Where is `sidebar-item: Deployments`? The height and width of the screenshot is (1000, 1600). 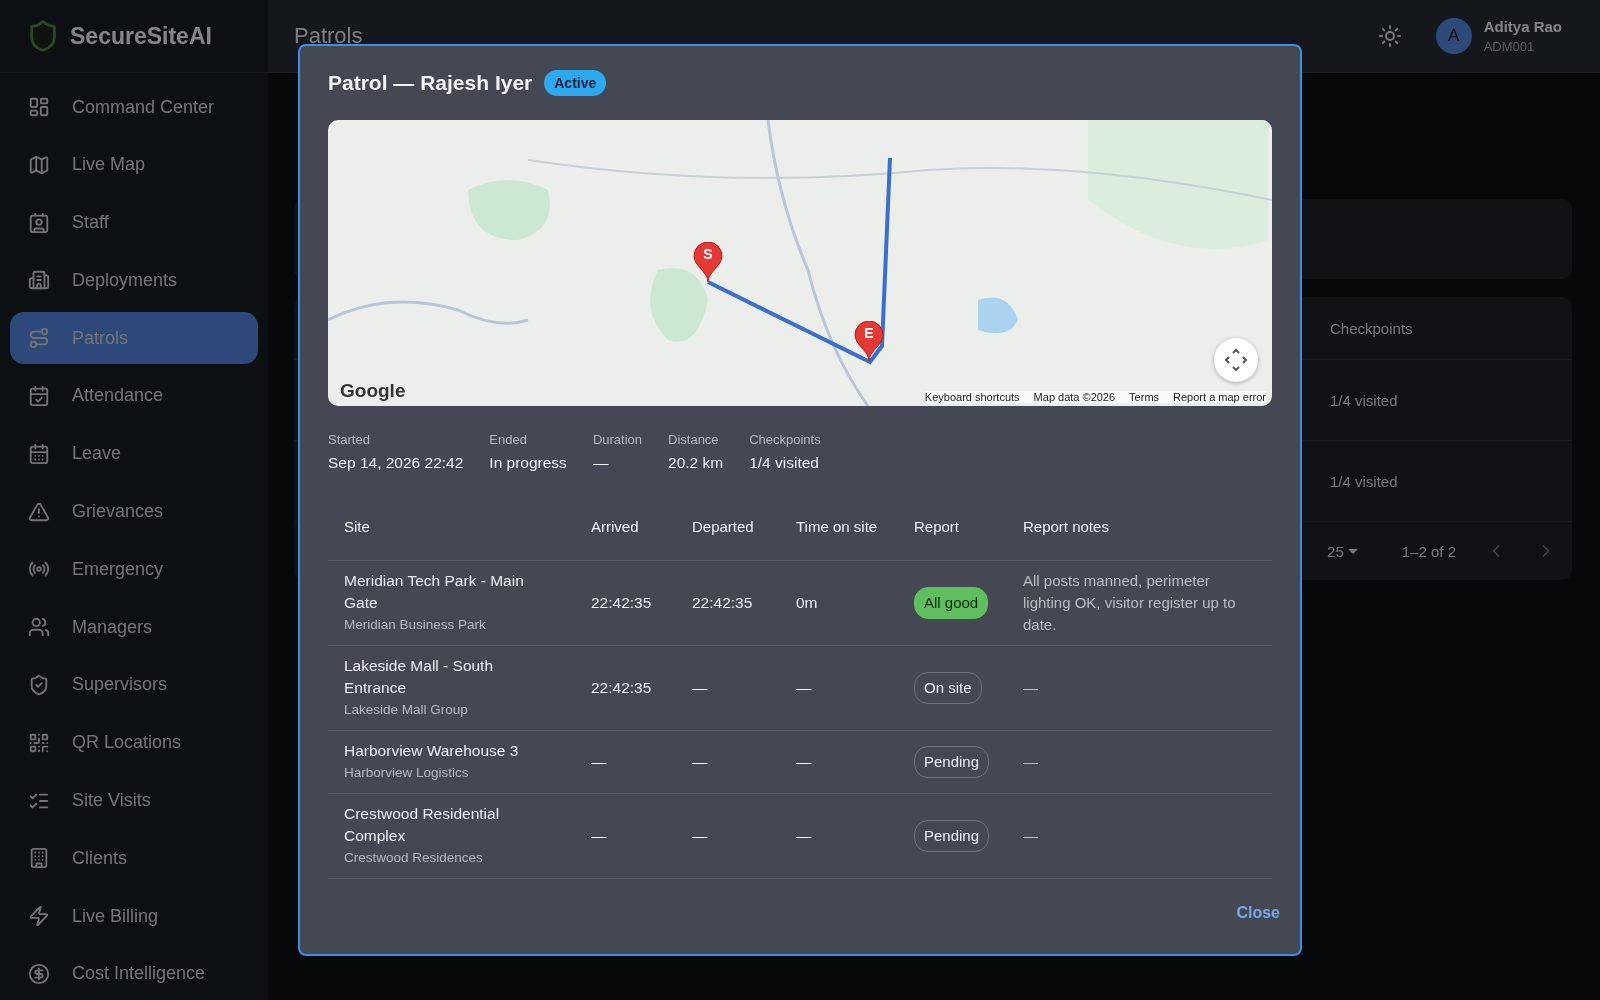
sidebar-item: Deployments is located at coordinates (134, 280).